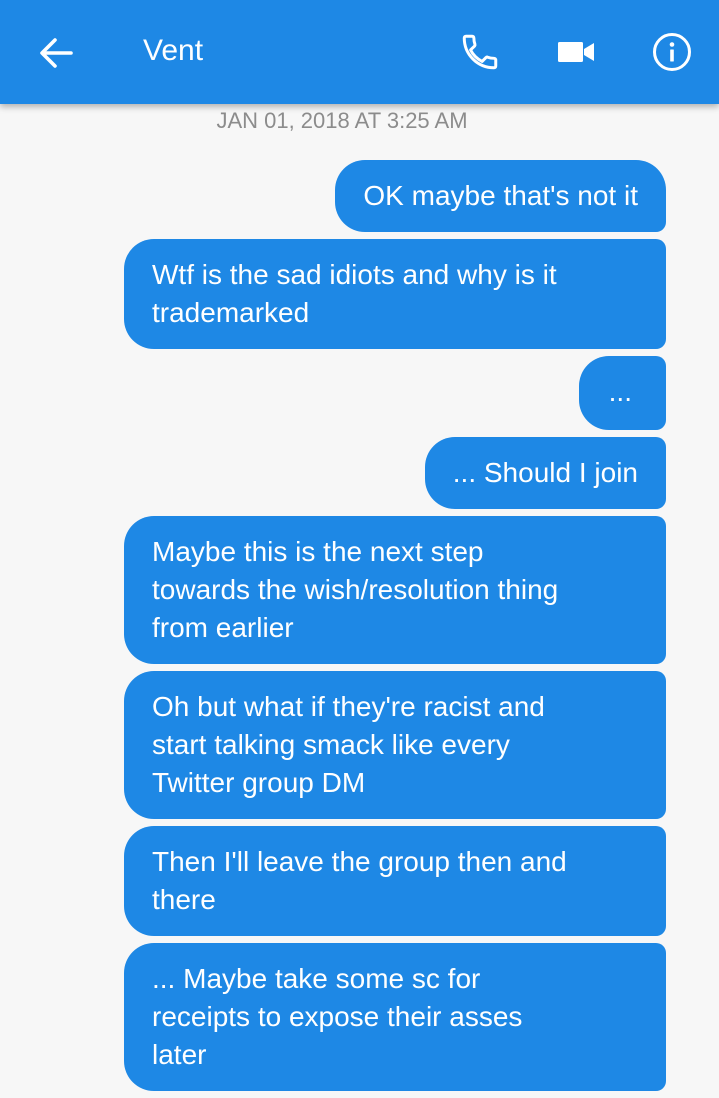 The width and height of the screenshot is (719, 1098). Describe the element at coordinates (500, 196) in the screenshot. I see `message-bubble: OK maybe that's not it` at that location.